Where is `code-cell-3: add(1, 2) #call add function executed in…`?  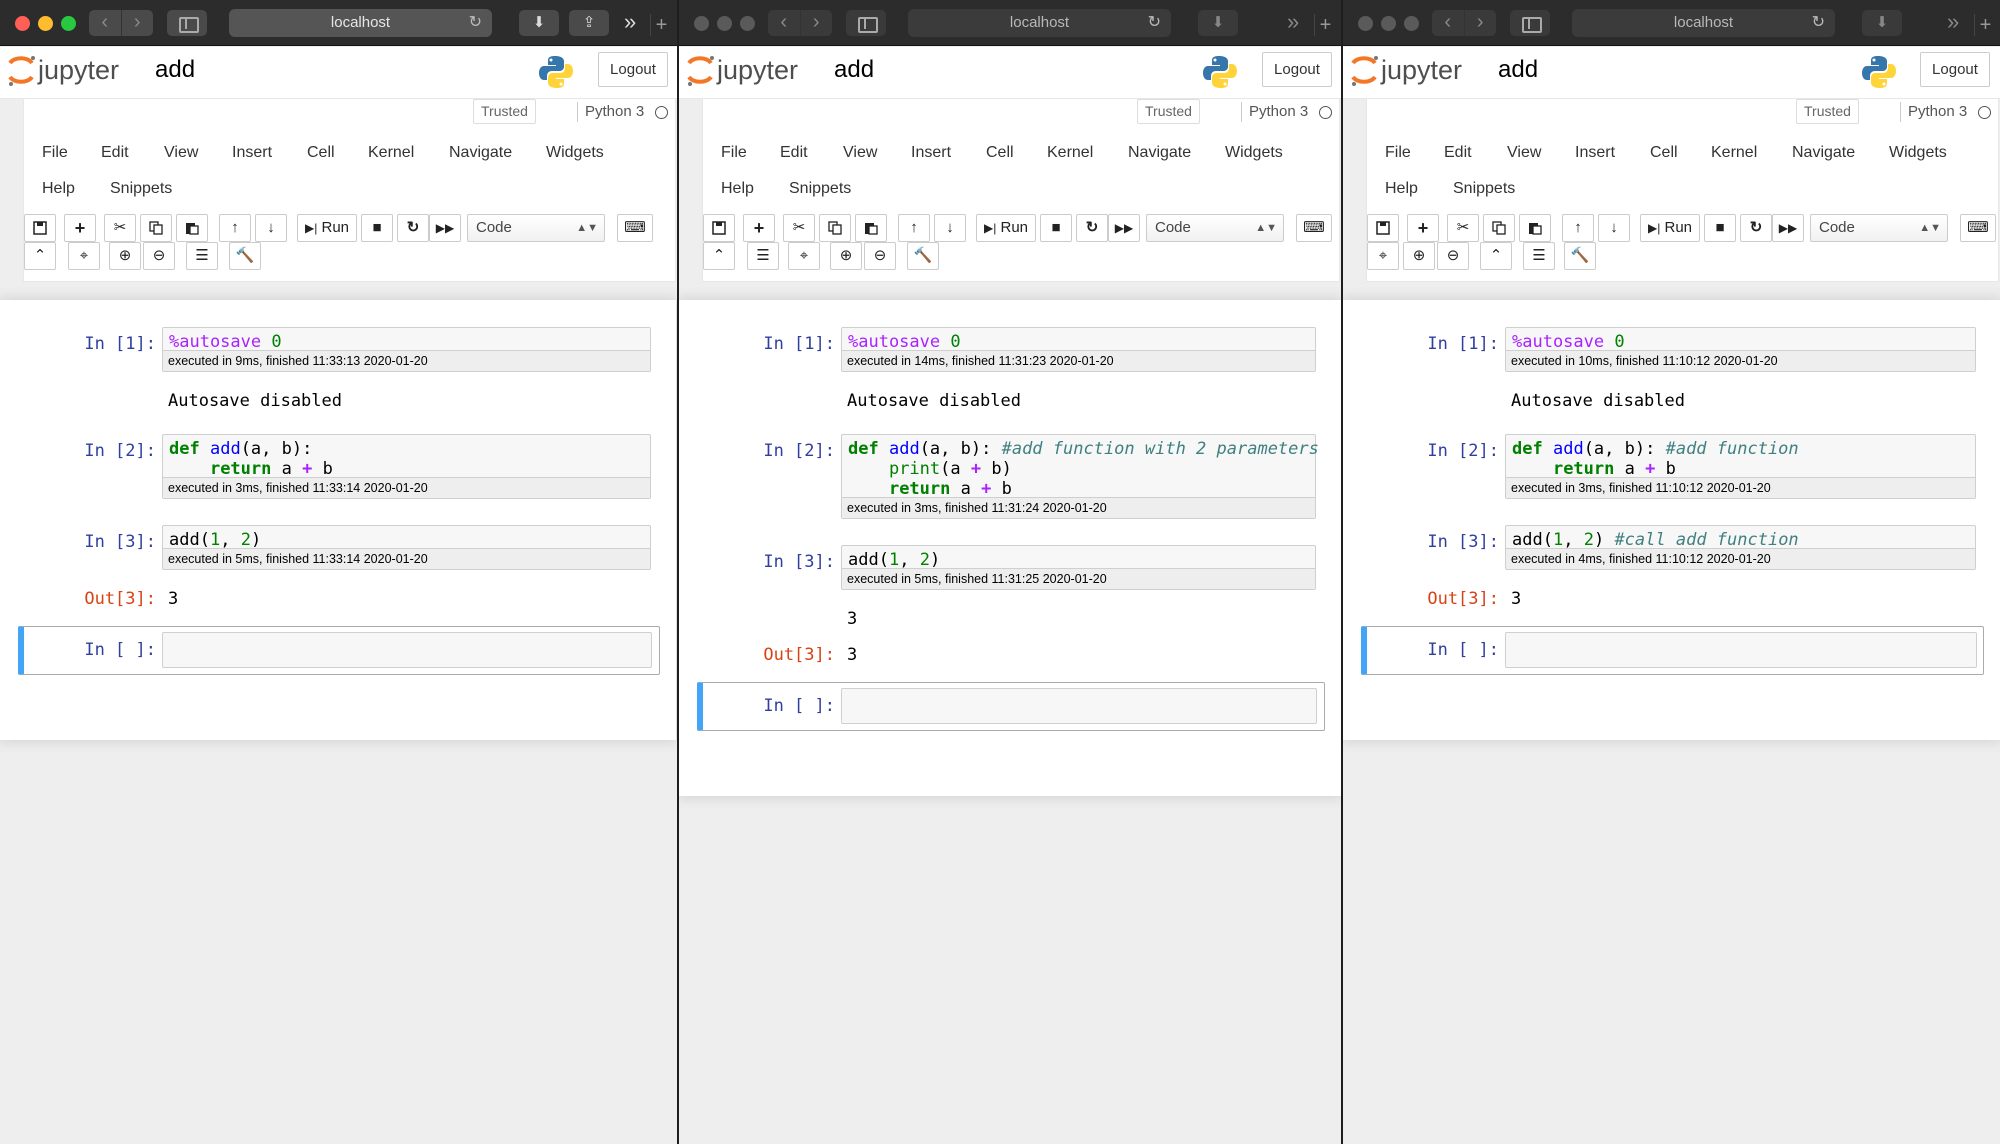 code-cell-3: add(1, 2) #call add function executed in… is located at coordinates (1740, 547).